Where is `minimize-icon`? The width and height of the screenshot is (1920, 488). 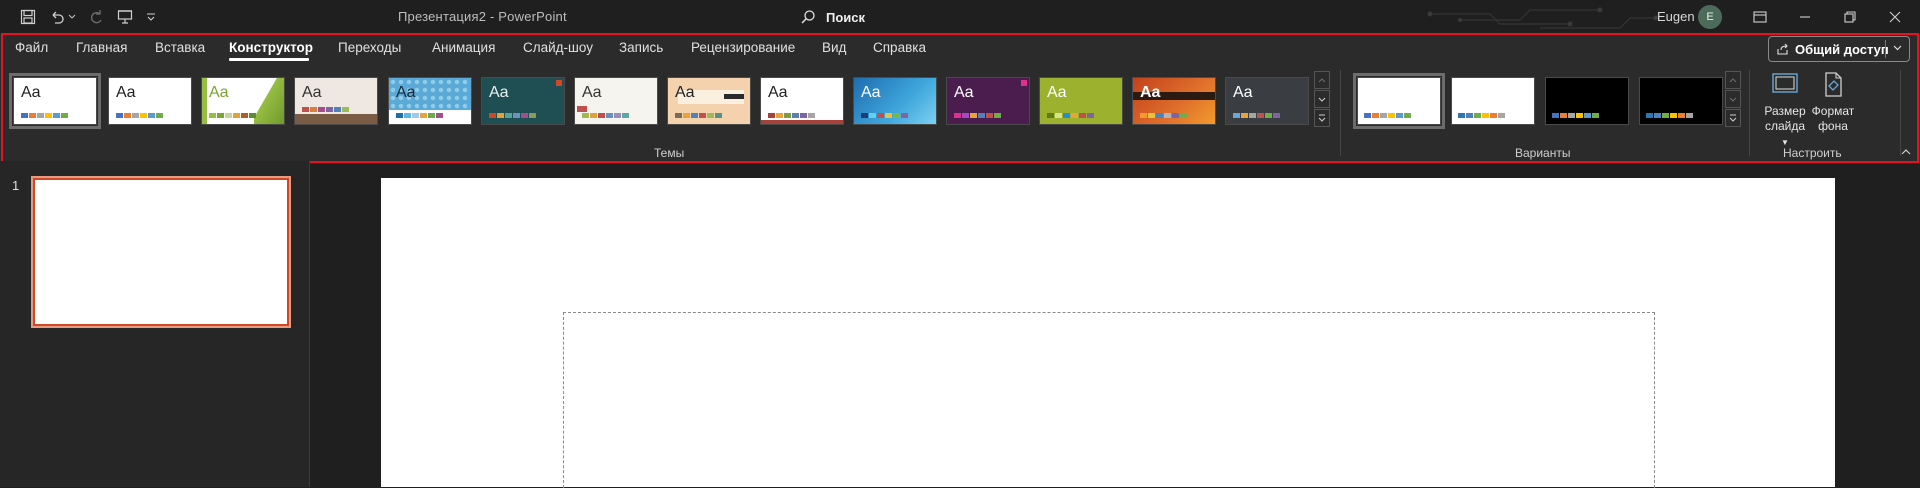
minimize-icon is located at coordinates (1805, 17).